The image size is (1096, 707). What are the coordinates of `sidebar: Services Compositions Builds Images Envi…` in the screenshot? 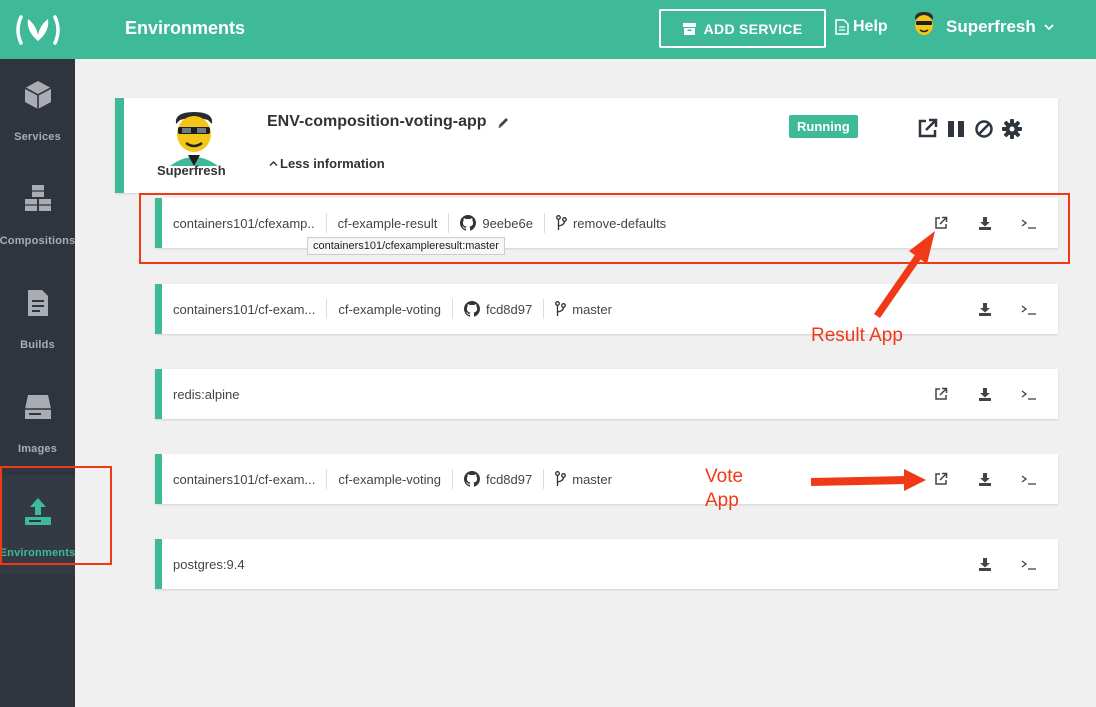 It's located at (37, 353).